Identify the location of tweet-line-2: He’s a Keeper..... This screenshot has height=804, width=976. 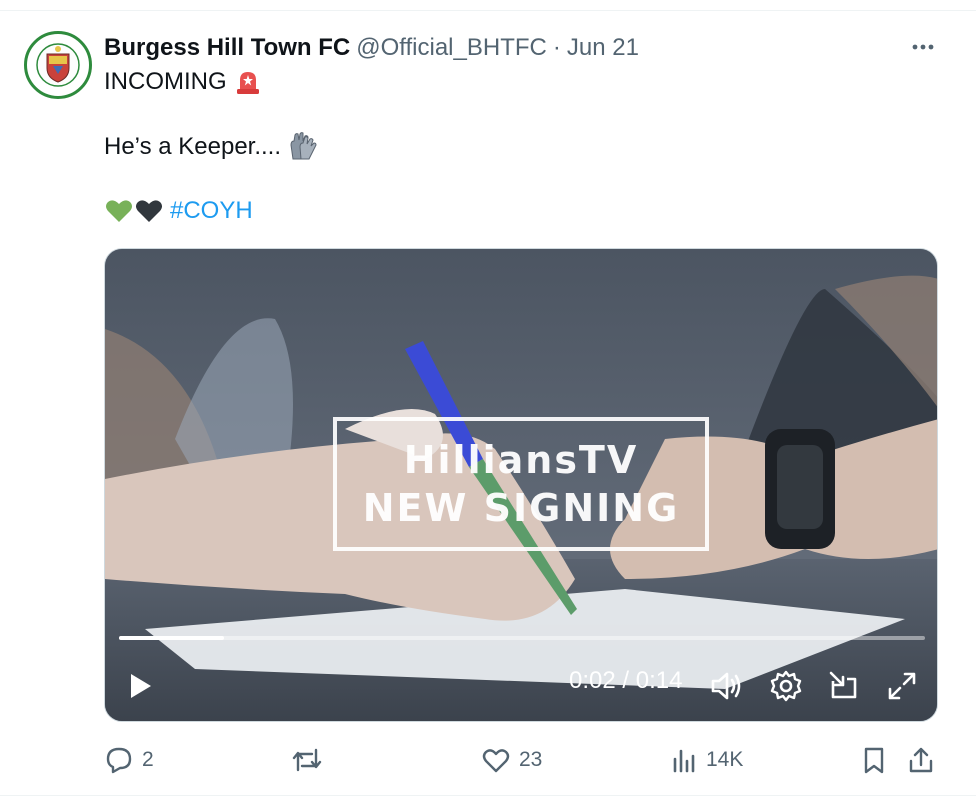
(211, 147).